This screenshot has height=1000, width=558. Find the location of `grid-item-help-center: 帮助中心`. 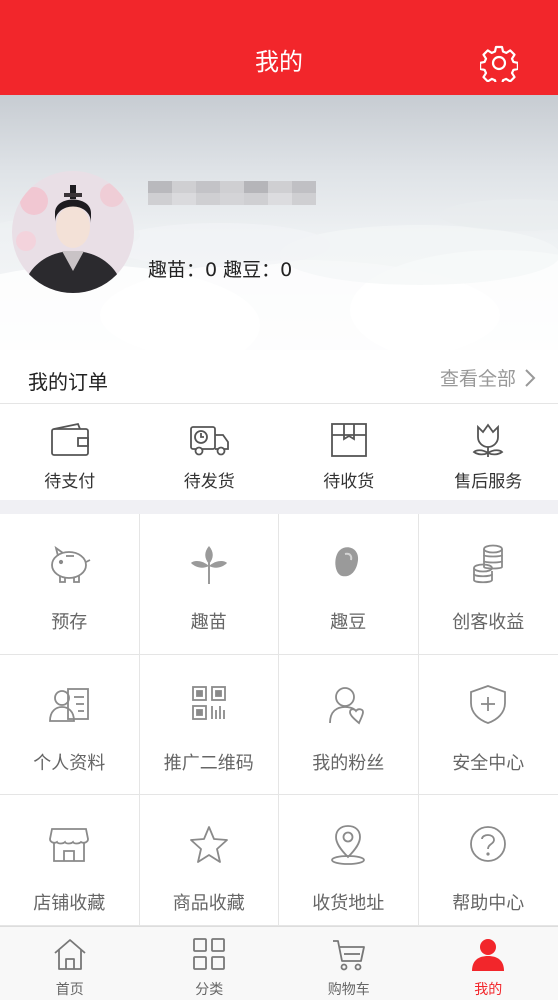

grid-item-help-center: 帮助中心 is located at coordinates (488, 860).